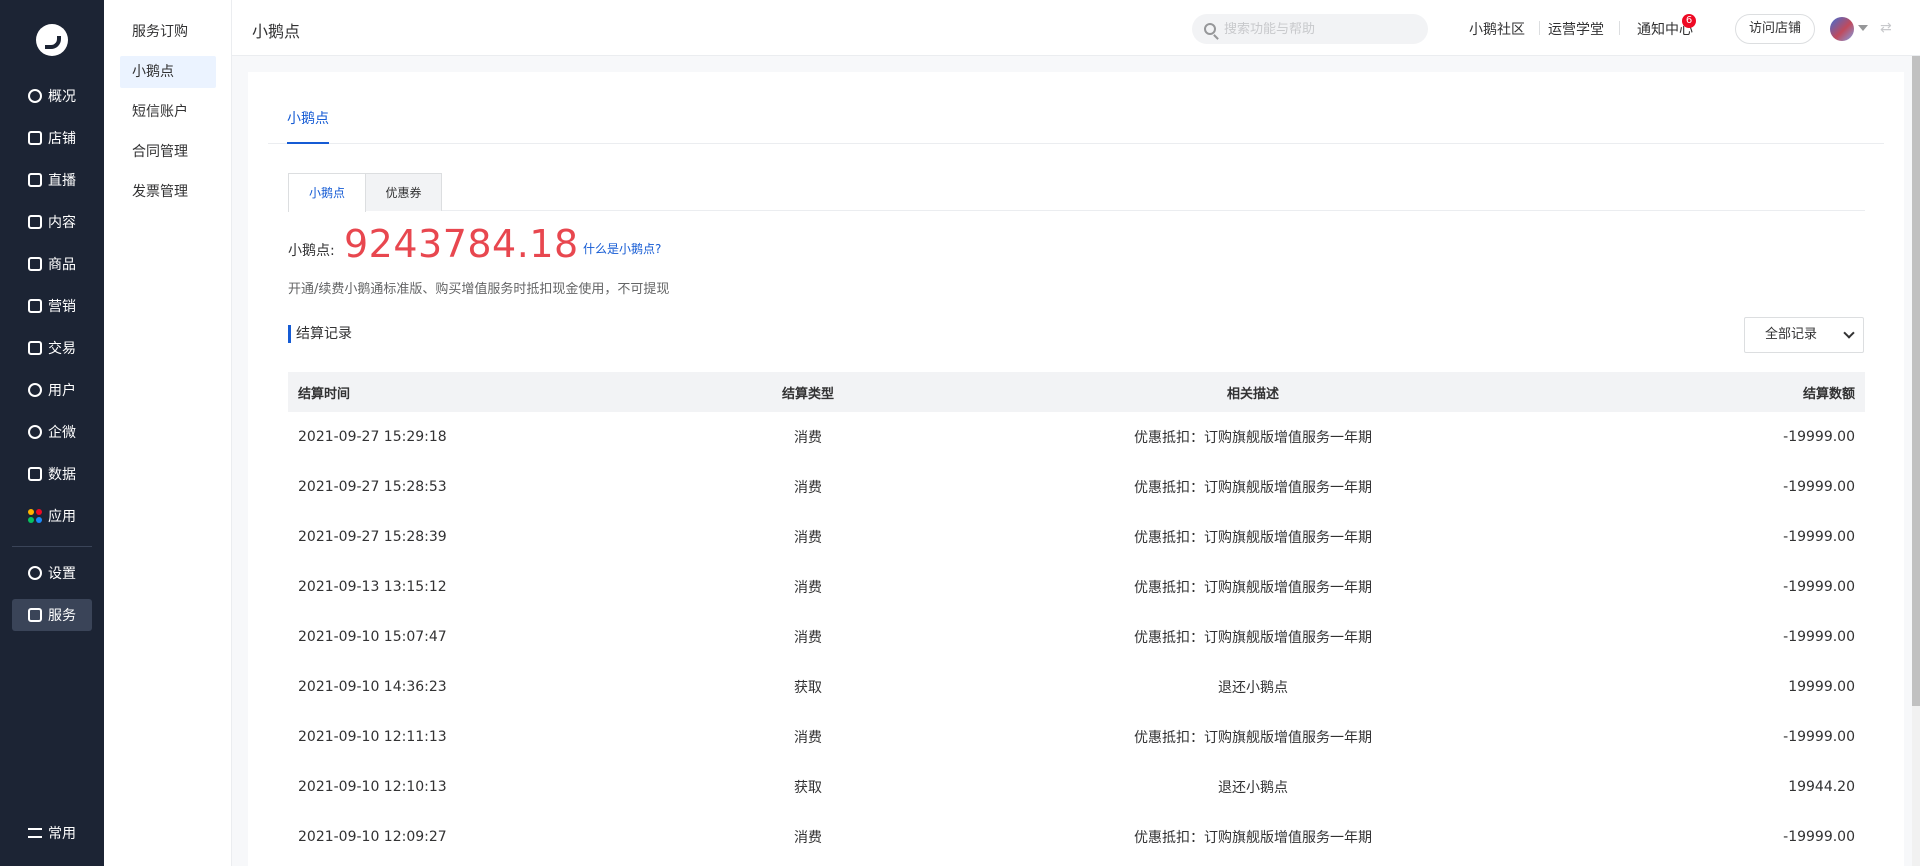 This screenshot has width=1920, height=866. What do you see at coordinates (1775, 29) in the screenshot?
I see `visit-store-button: 访问店铺` at bounding box center [1775, 29].